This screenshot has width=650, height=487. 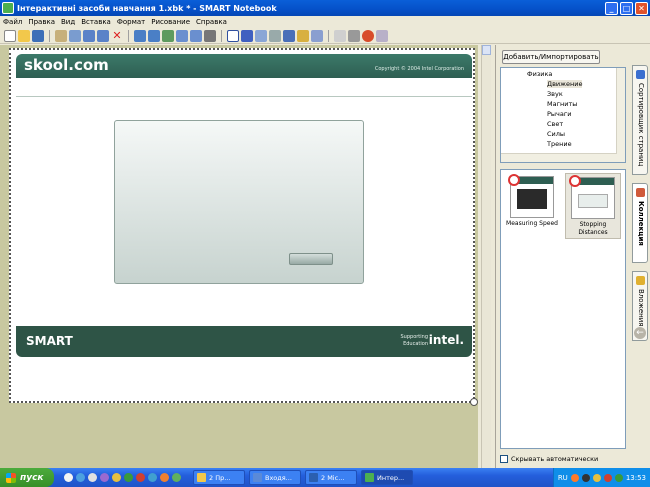 What do you see at coordinates (415, 341) in the screenshot?
I see `supporting-education-text: Supporting Education` at bounding box center [415, 341].